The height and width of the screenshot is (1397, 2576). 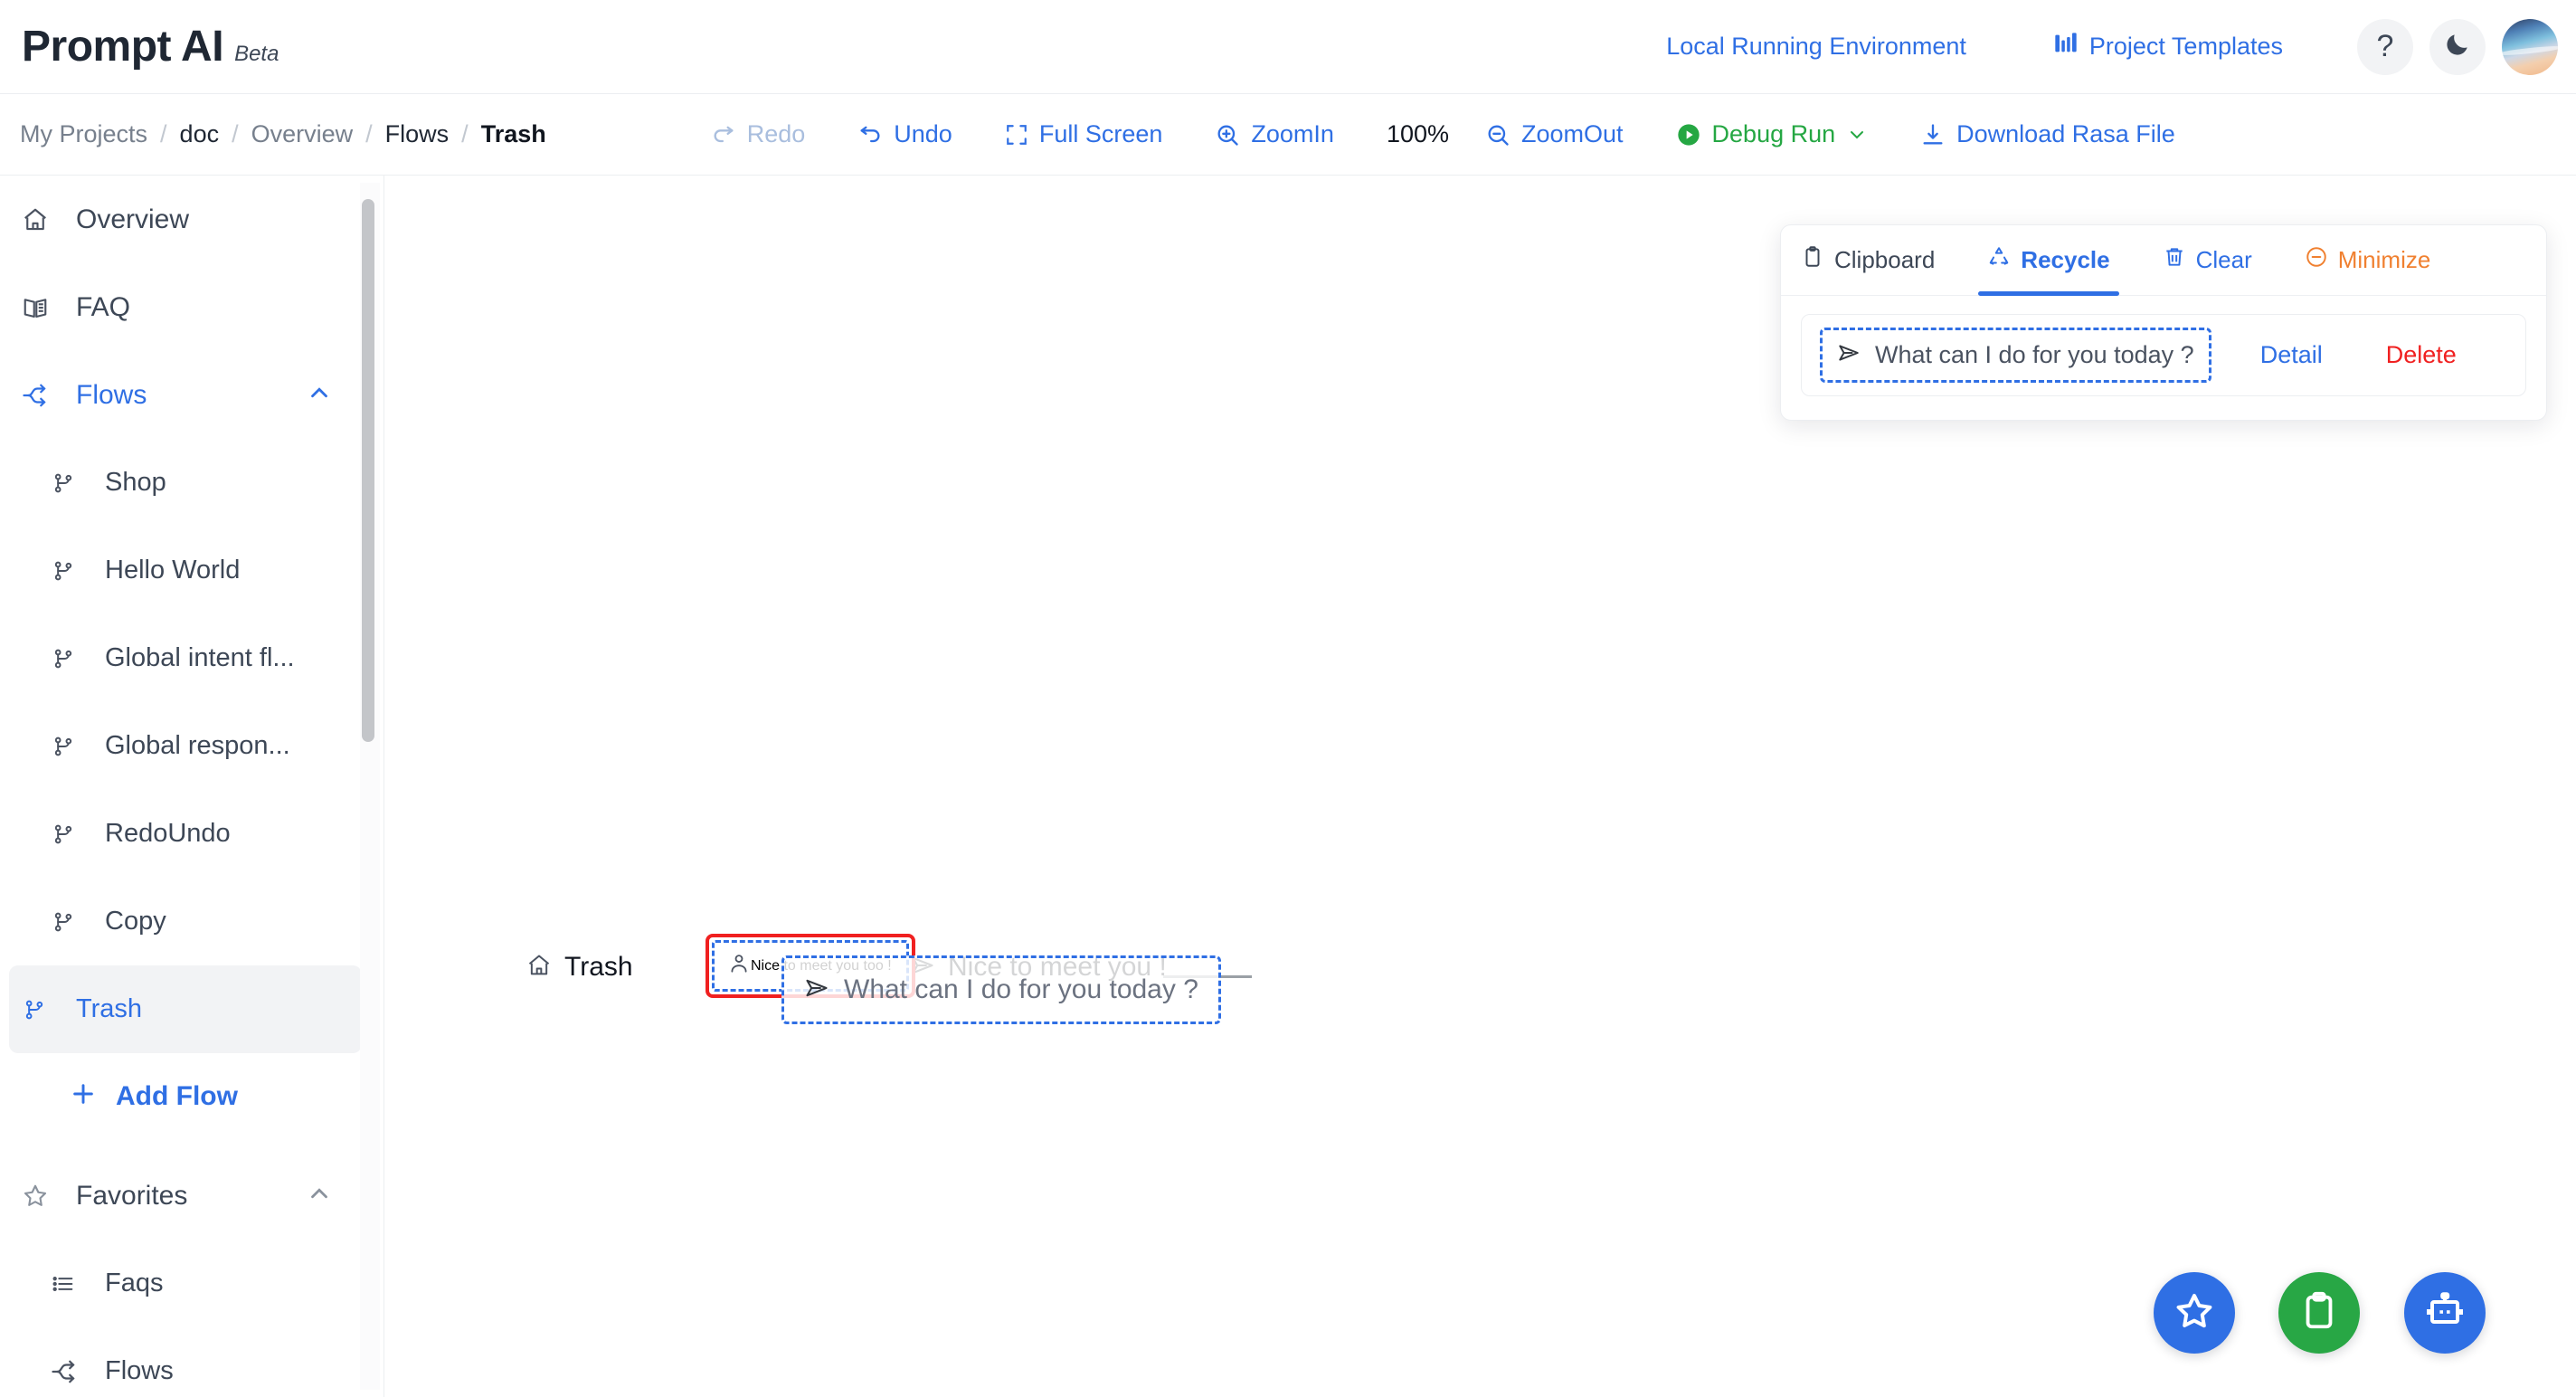 I want to click on sidebar-item-label: RedoUndo, so click(x=168, y=833).